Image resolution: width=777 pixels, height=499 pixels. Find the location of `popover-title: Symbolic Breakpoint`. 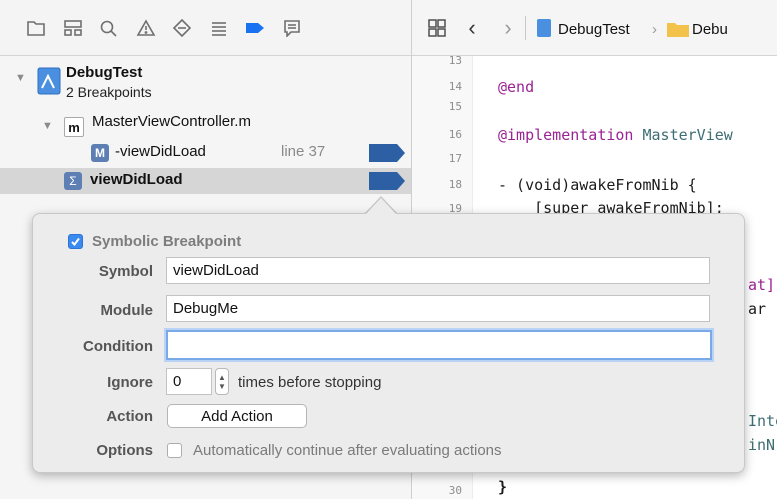

popover-title: Symbolic Breakpoint is located at coordinates (167, 241).